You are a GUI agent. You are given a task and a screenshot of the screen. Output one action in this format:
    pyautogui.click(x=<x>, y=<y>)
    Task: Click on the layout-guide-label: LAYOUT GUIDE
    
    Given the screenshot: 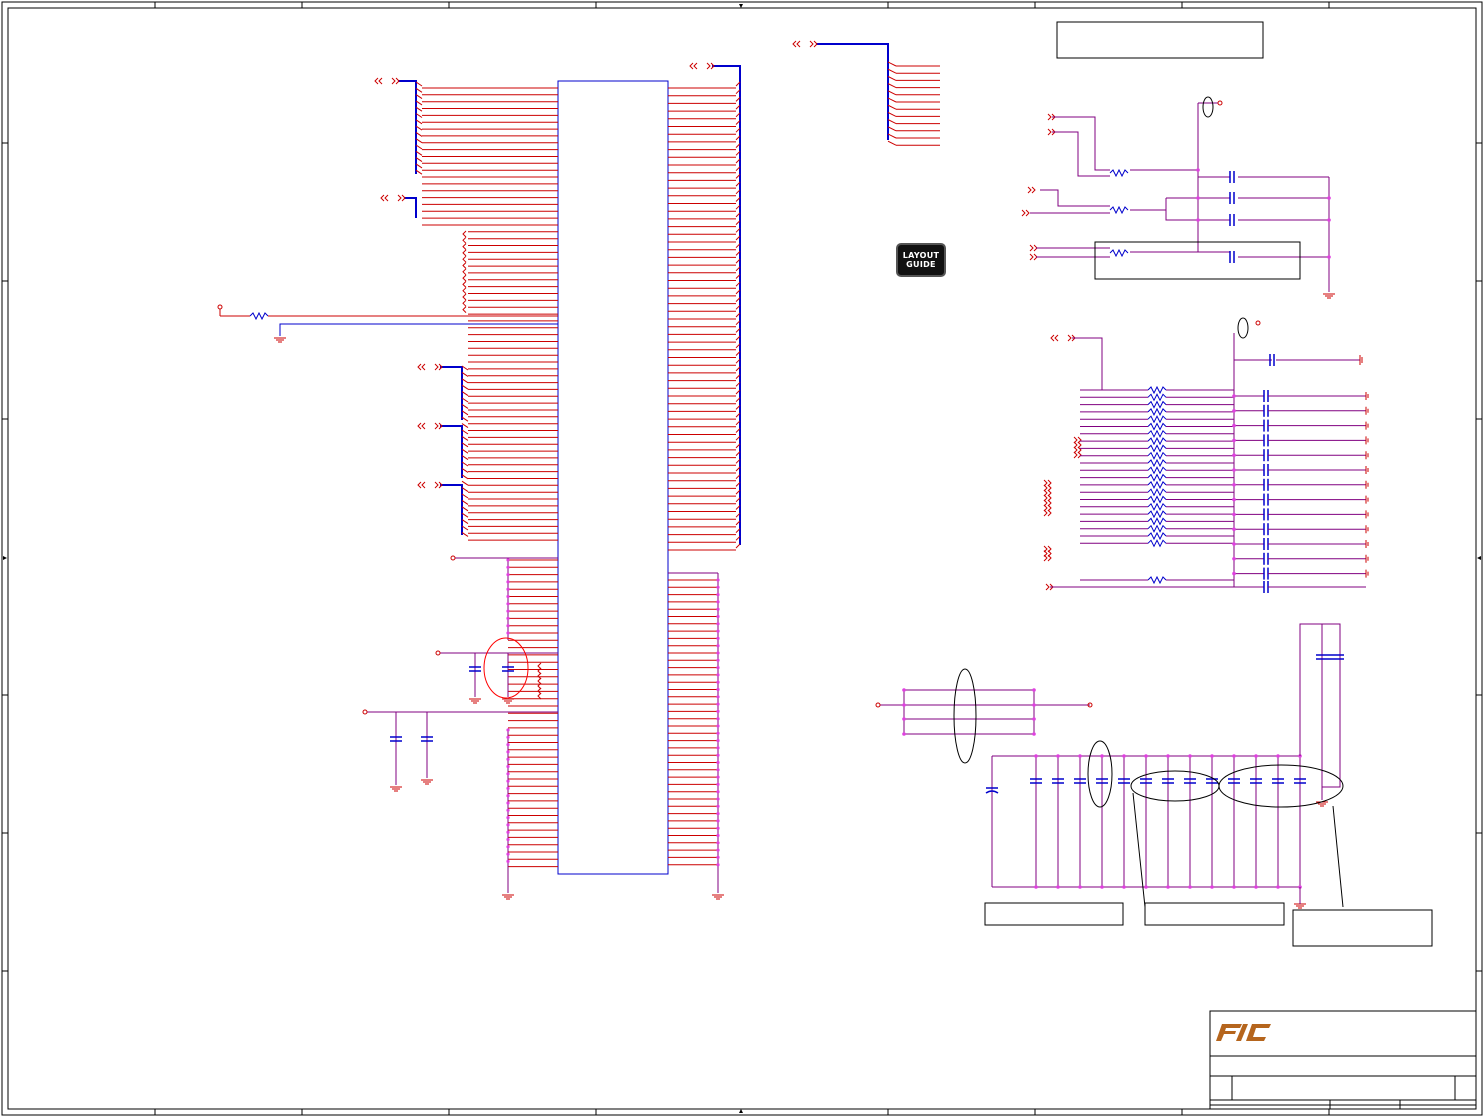 What is the action you would take?
    pyautogui.click(x=921, y=260)
    